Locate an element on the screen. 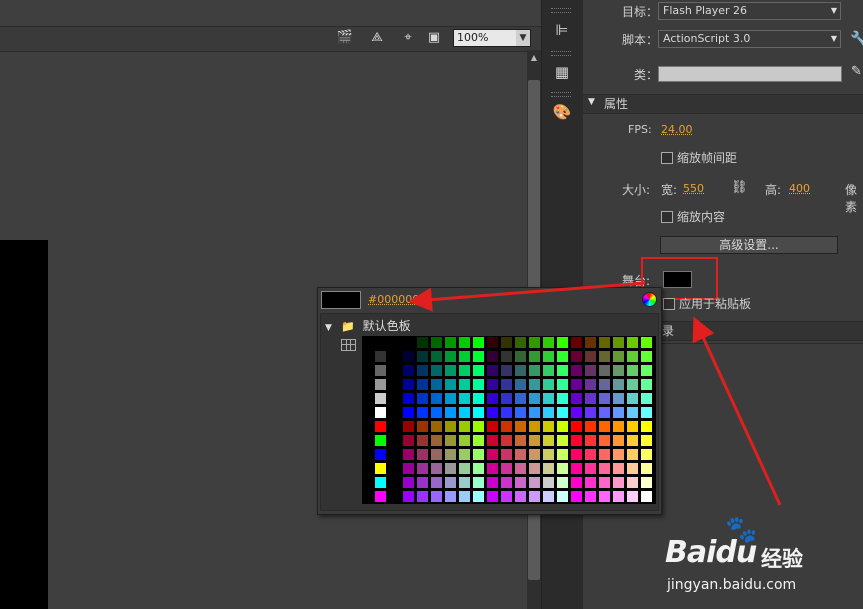  color-palette-grid is located at coordinates (509, 420).